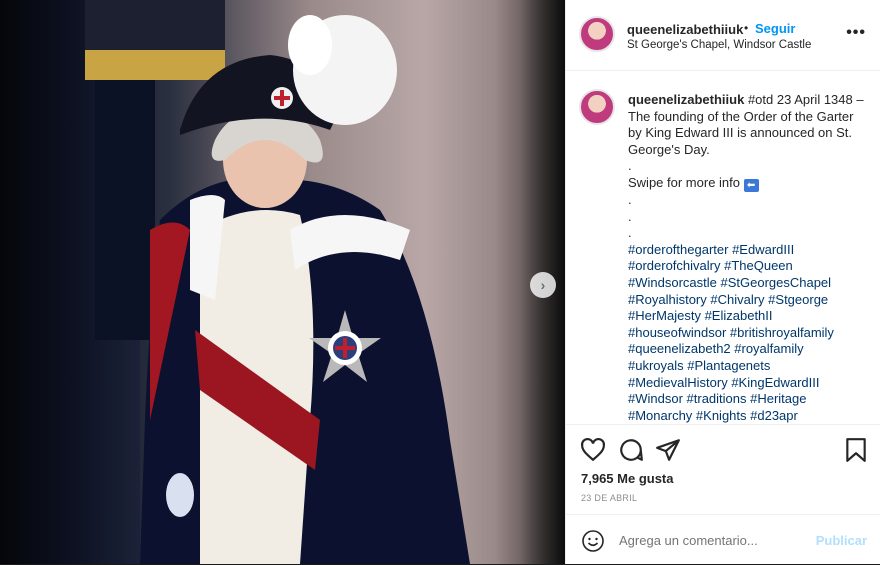  I want to click on comment-input, so click(709, 540).